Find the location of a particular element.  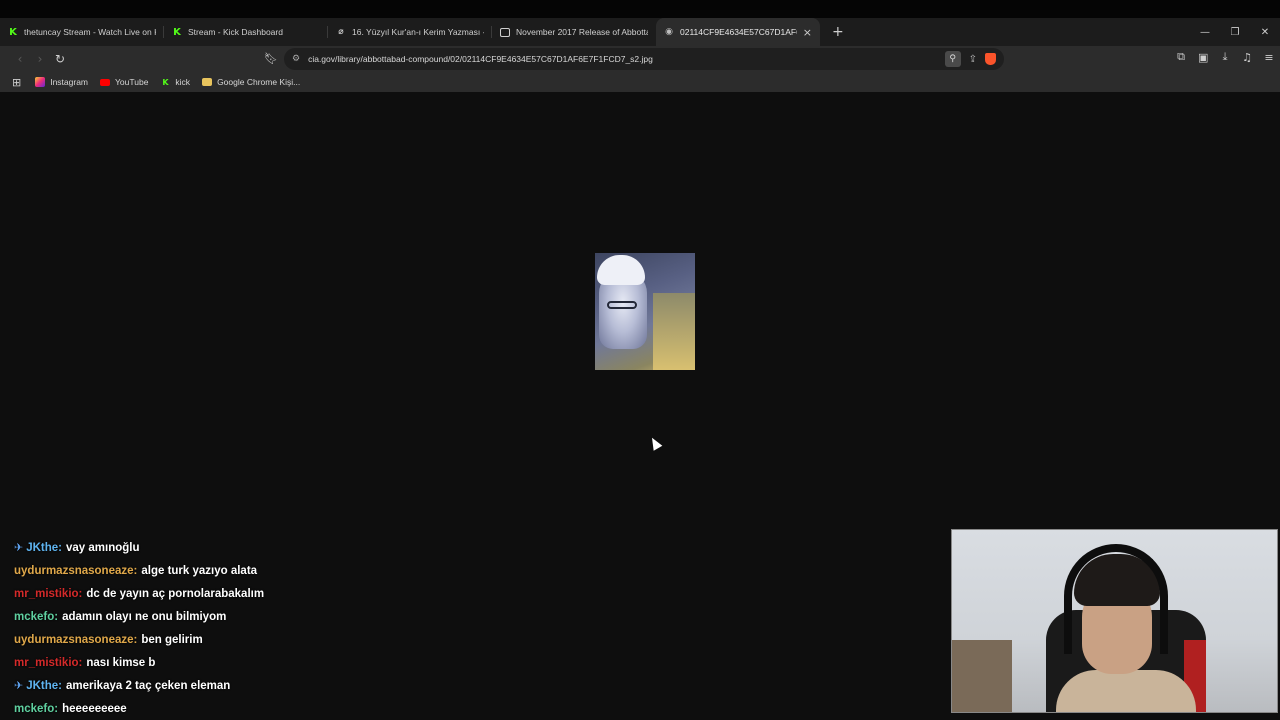

tab-title: 02114CF9E4634E57C67D1AF6E7 is located at coordinates (738, 32).